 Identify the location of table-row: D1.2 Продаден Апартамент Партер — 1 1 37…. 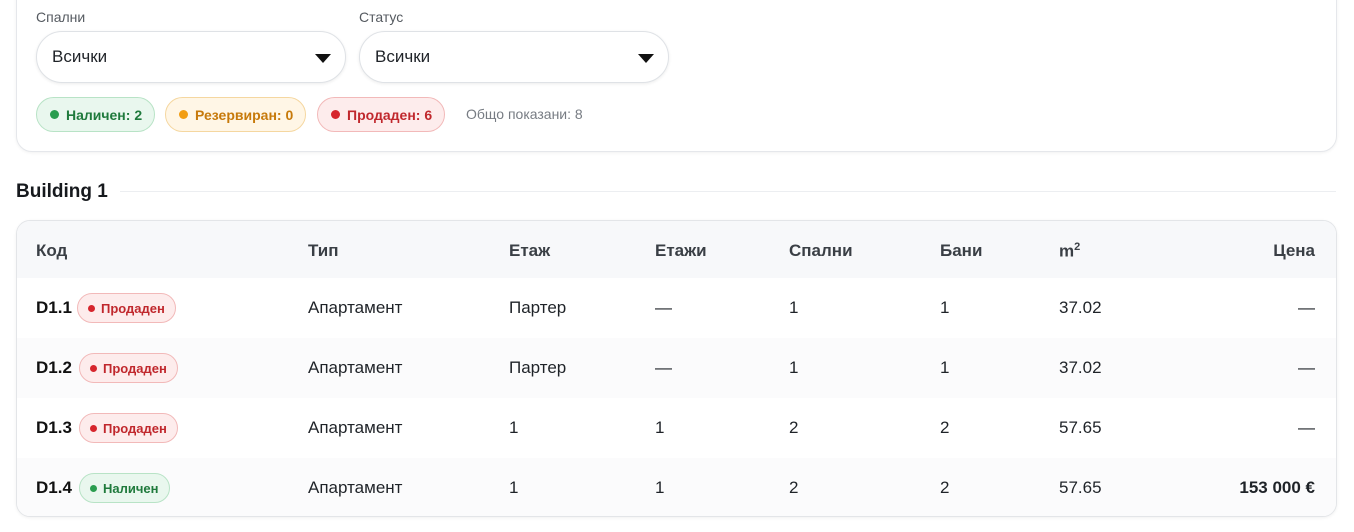
(676, 368).